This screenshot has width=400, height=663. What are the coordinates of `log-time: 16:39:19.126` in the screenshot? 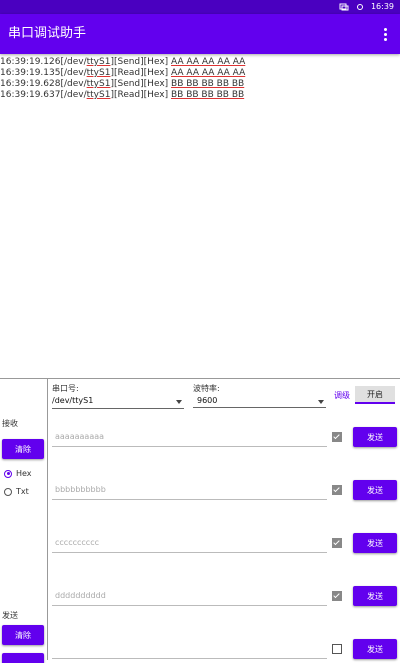 It's located at (30, 62).